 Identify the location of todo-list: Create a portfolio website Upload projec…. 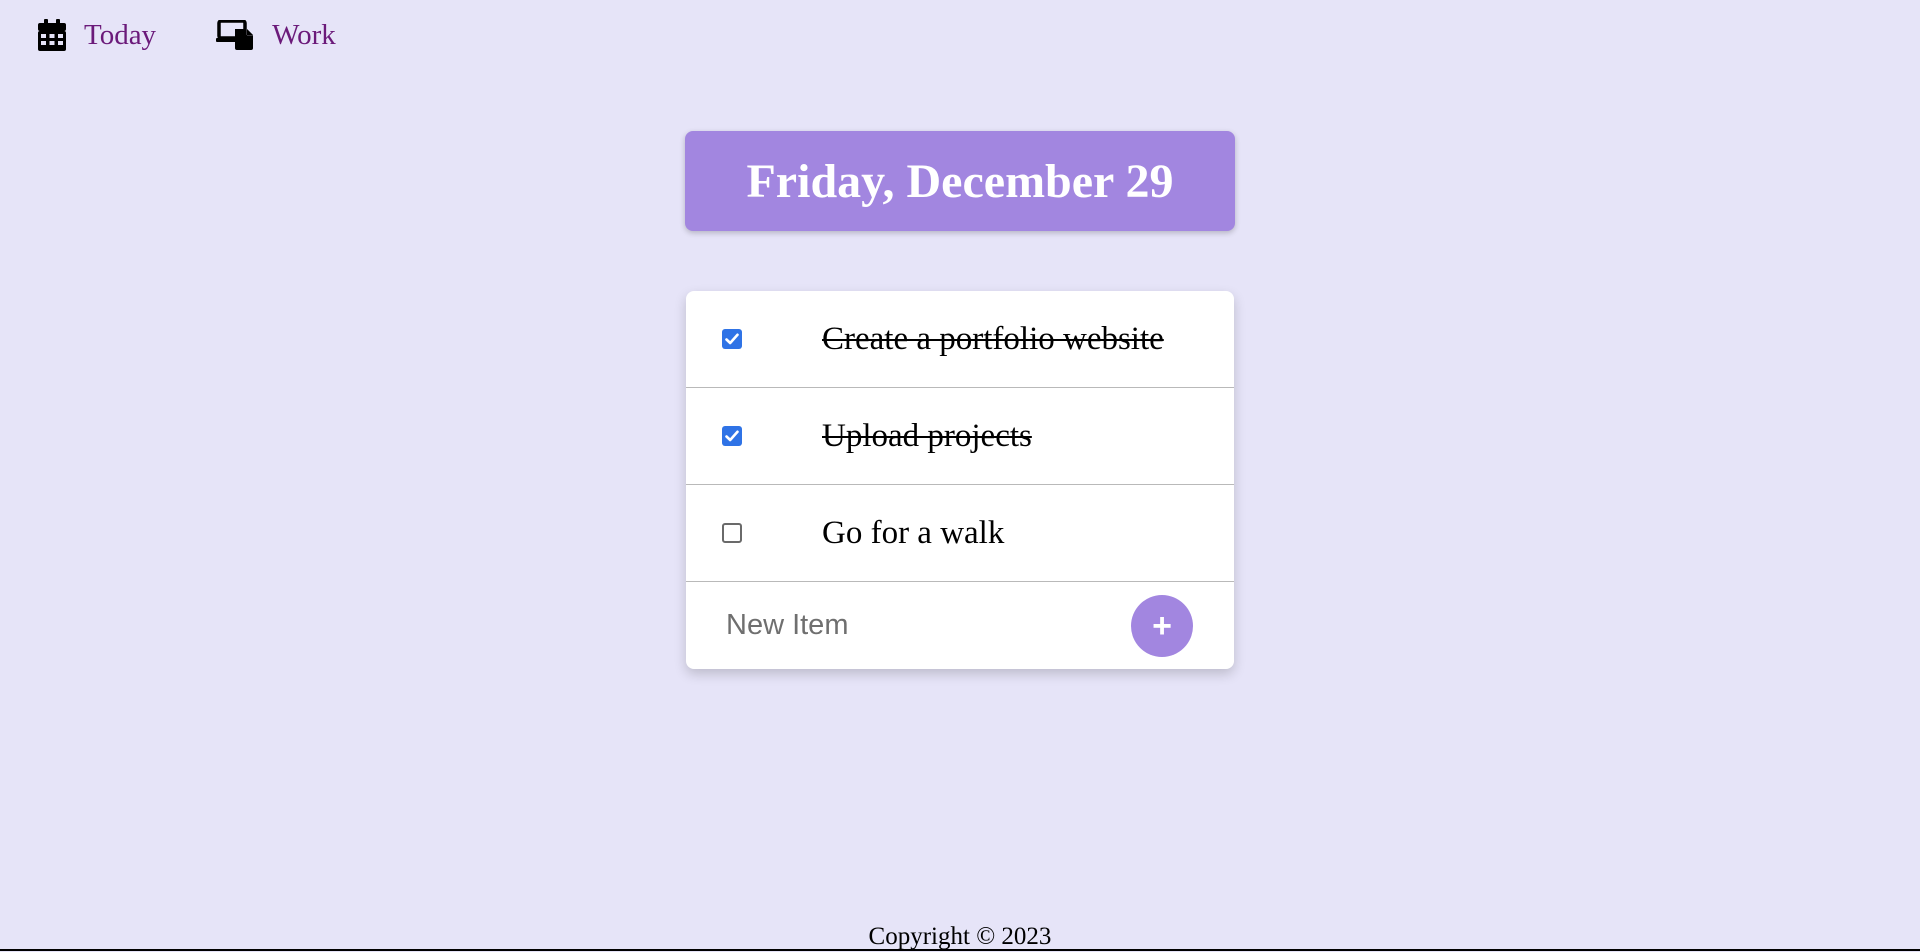
(960, 480).